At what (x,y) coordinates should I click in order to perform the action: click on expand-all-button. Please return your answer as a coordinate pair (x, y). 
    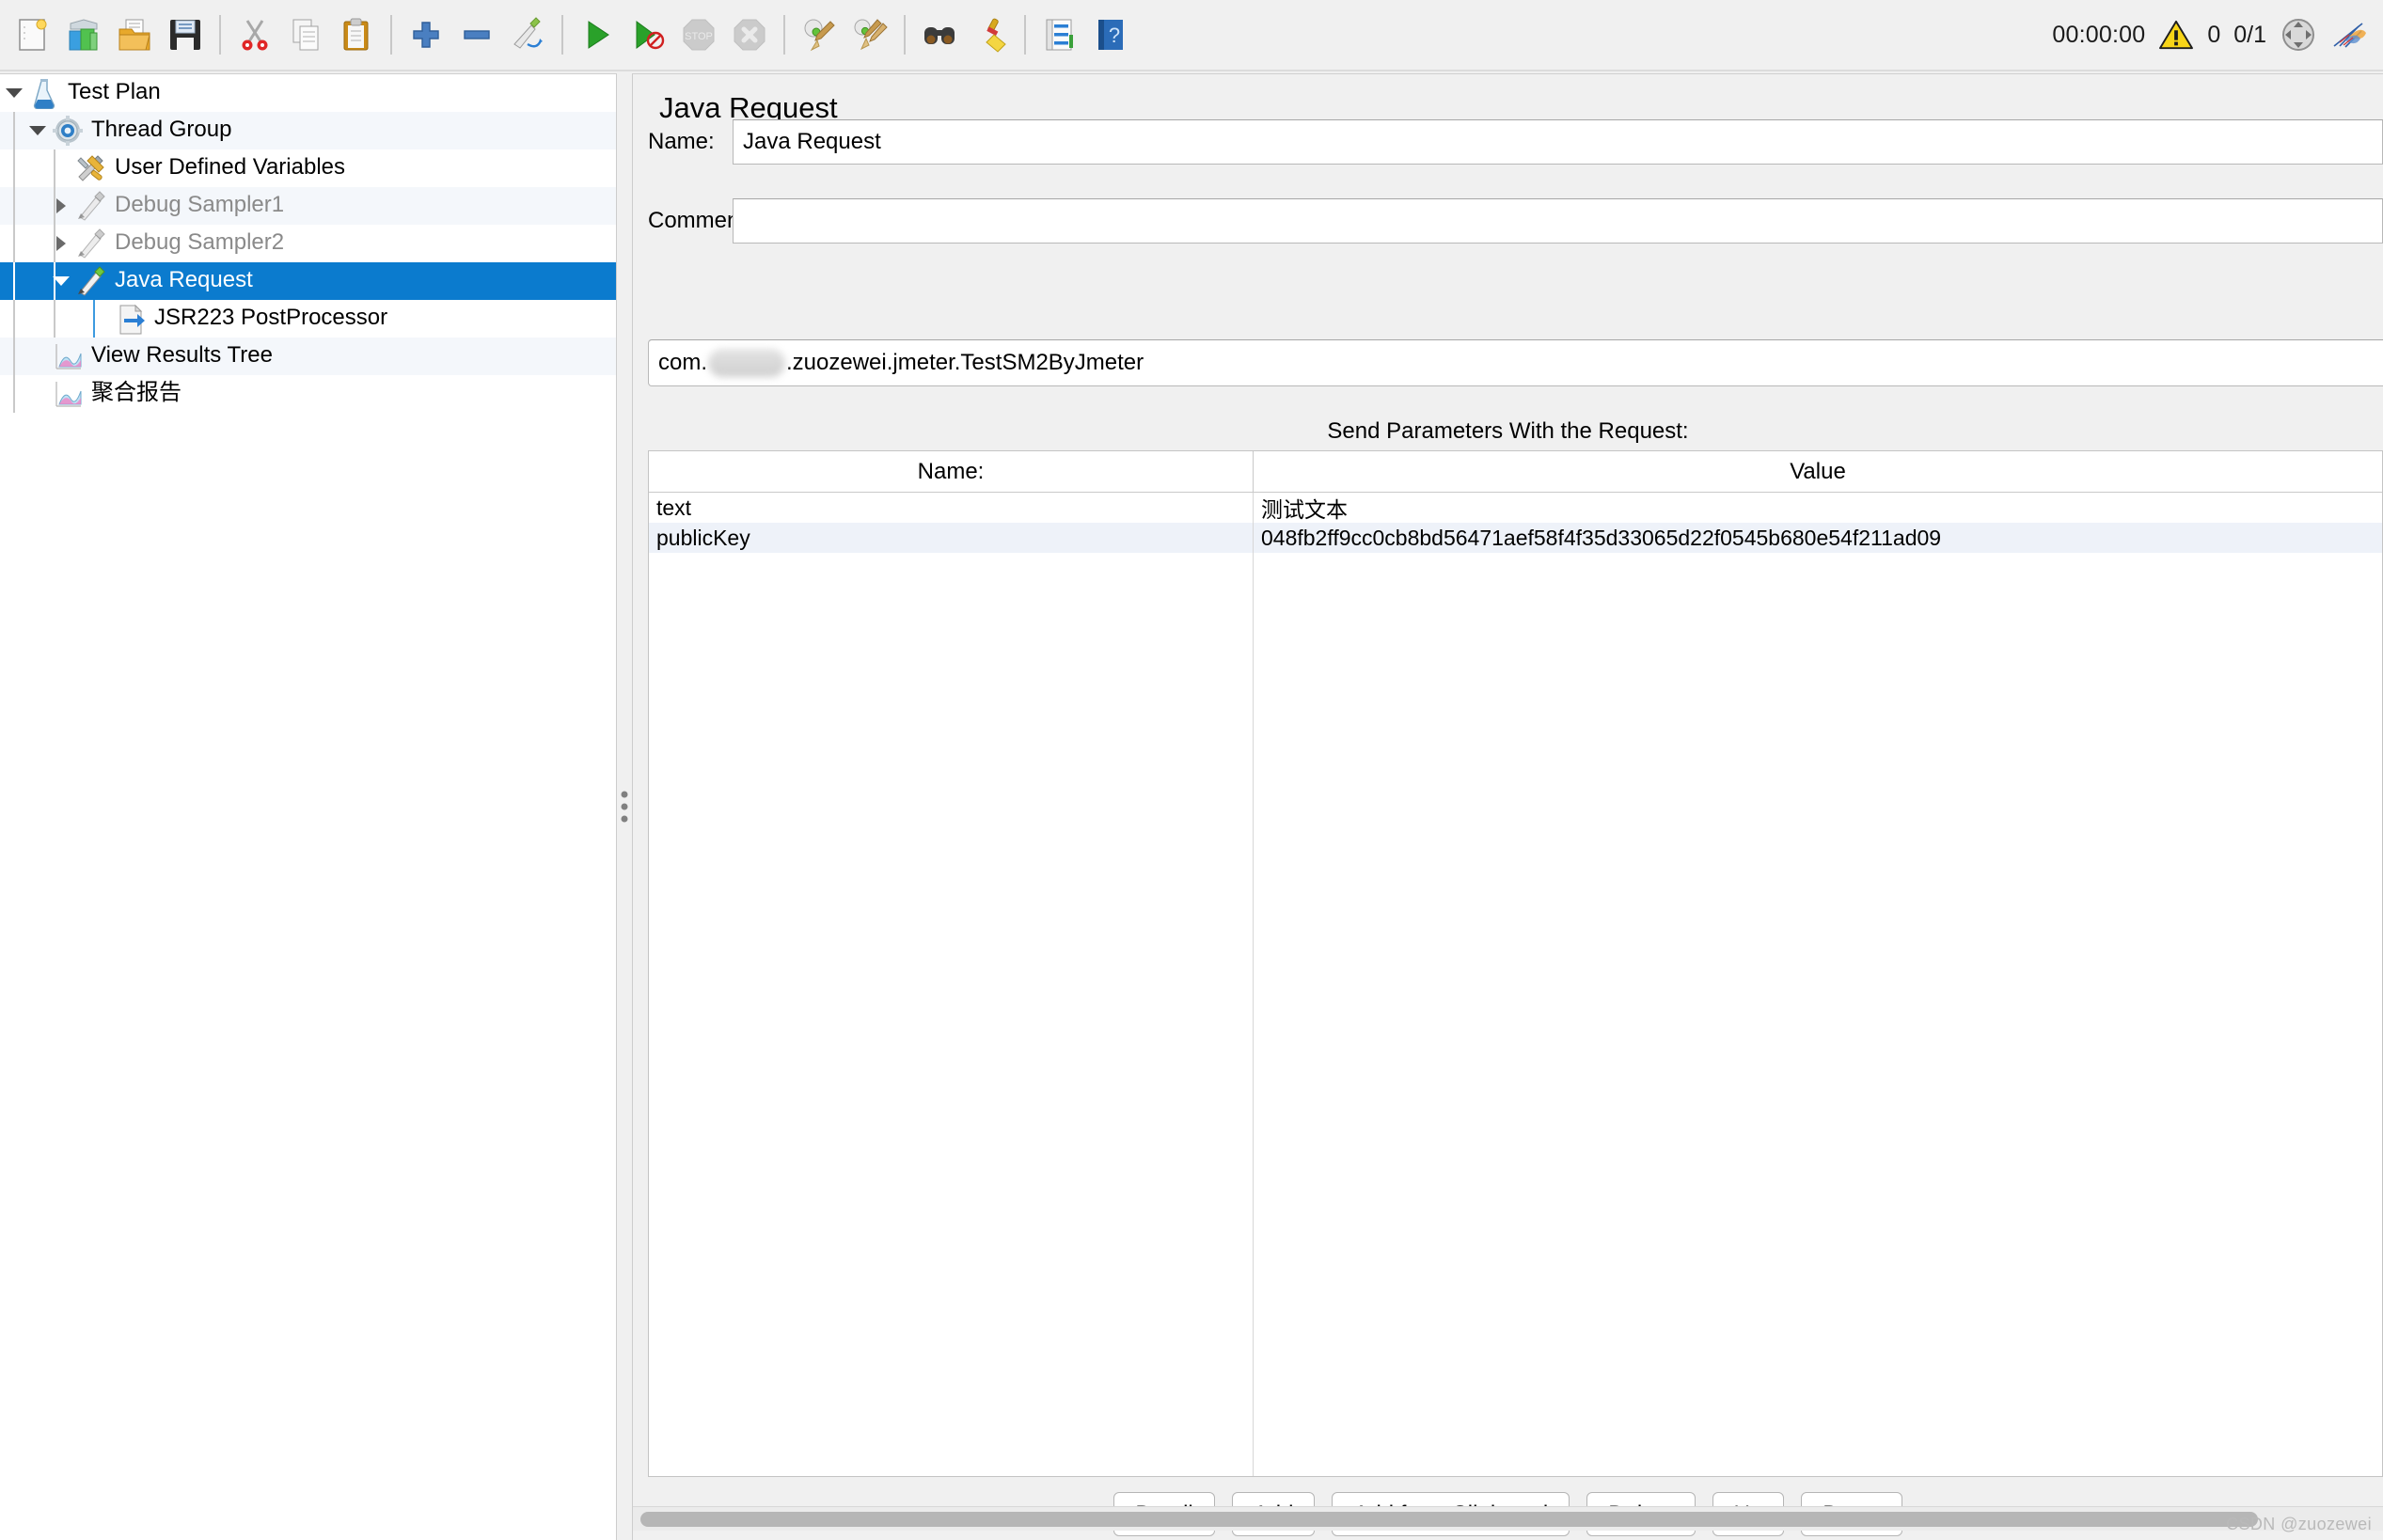
    Looking at the image, I should click on (426, 34).